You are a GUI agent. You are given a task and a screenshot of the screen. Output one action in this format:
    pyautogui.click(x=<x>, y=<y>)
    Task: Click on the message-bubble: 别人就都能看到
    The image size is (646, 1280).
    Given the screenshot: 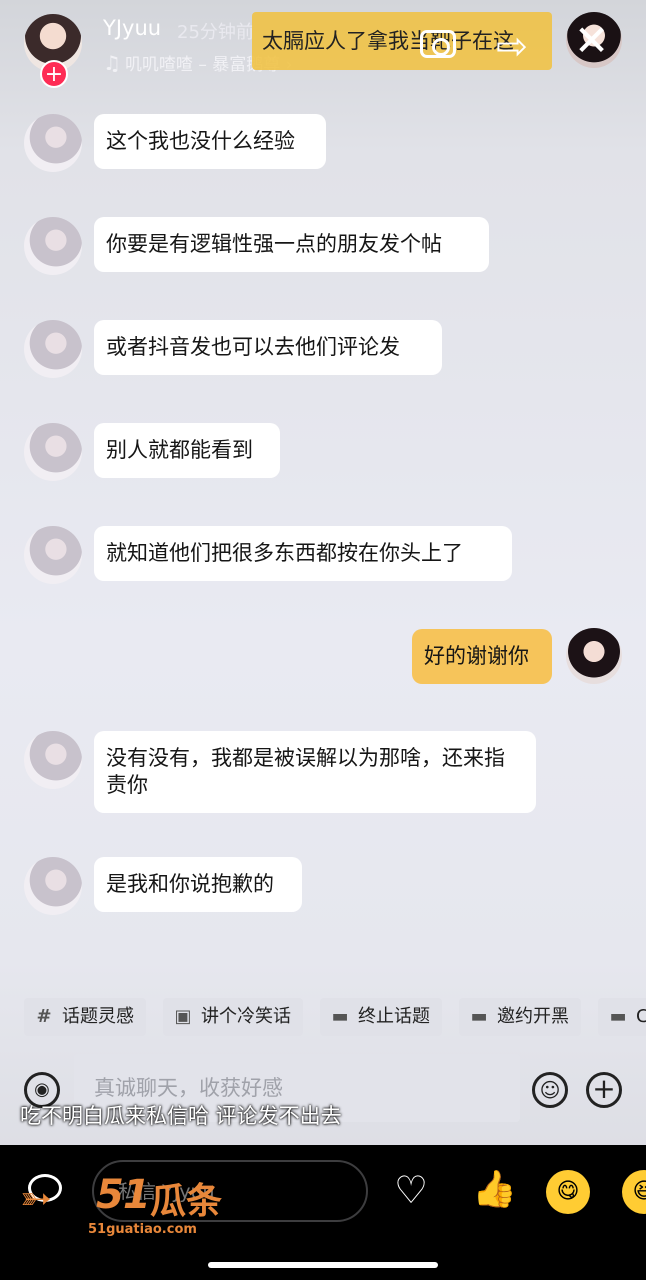 What is the action you would take?
    pyautogui.click(x=187, y=450)
    